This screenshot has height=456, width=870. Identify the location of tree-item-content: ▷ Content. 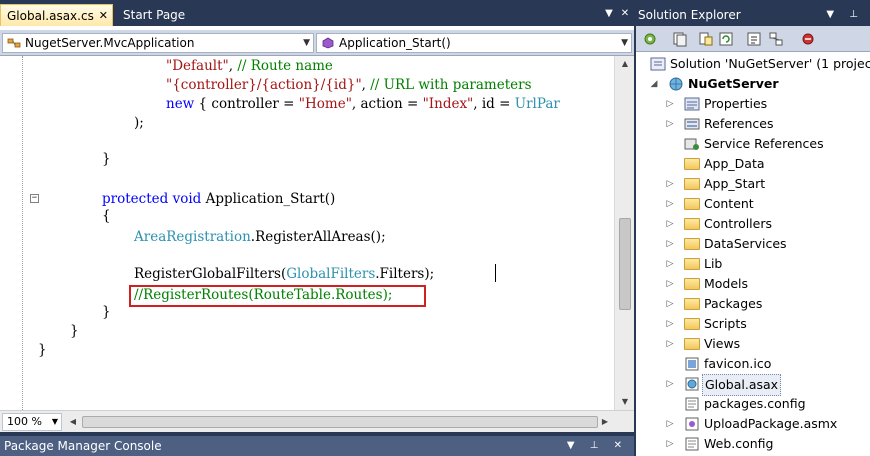
(756, 204).